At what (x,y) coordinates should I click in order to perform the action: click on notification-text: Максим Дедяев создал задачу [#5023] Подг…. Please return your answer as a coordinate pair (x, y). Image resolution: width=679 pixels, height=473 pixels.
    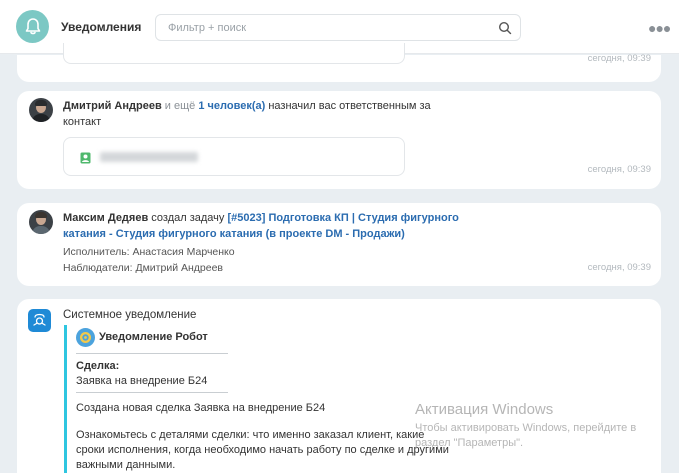
    Looking at the image, I should click on (263, 226).